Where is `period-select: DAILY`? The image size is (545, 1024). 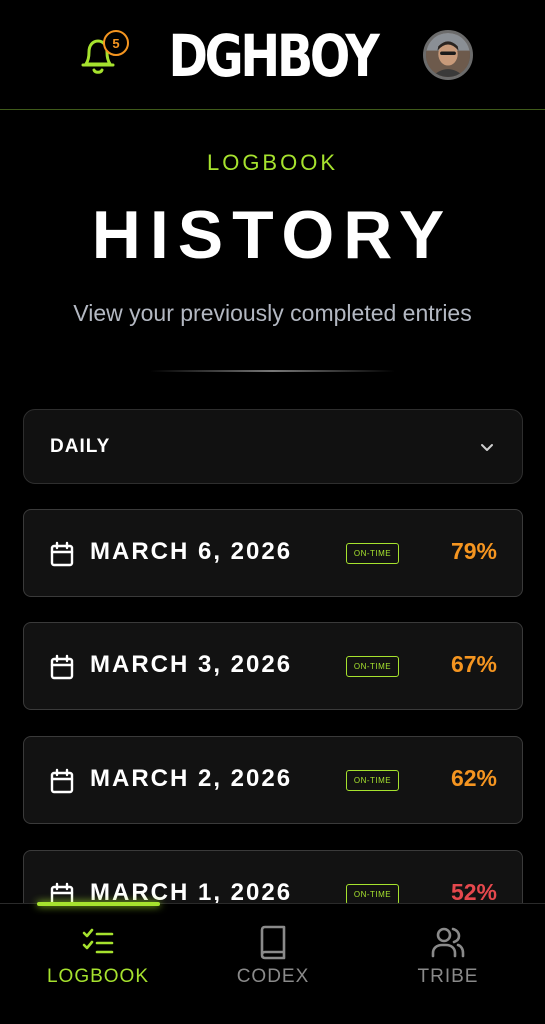
period-select: DAILY is located at coordinates (273, 446).